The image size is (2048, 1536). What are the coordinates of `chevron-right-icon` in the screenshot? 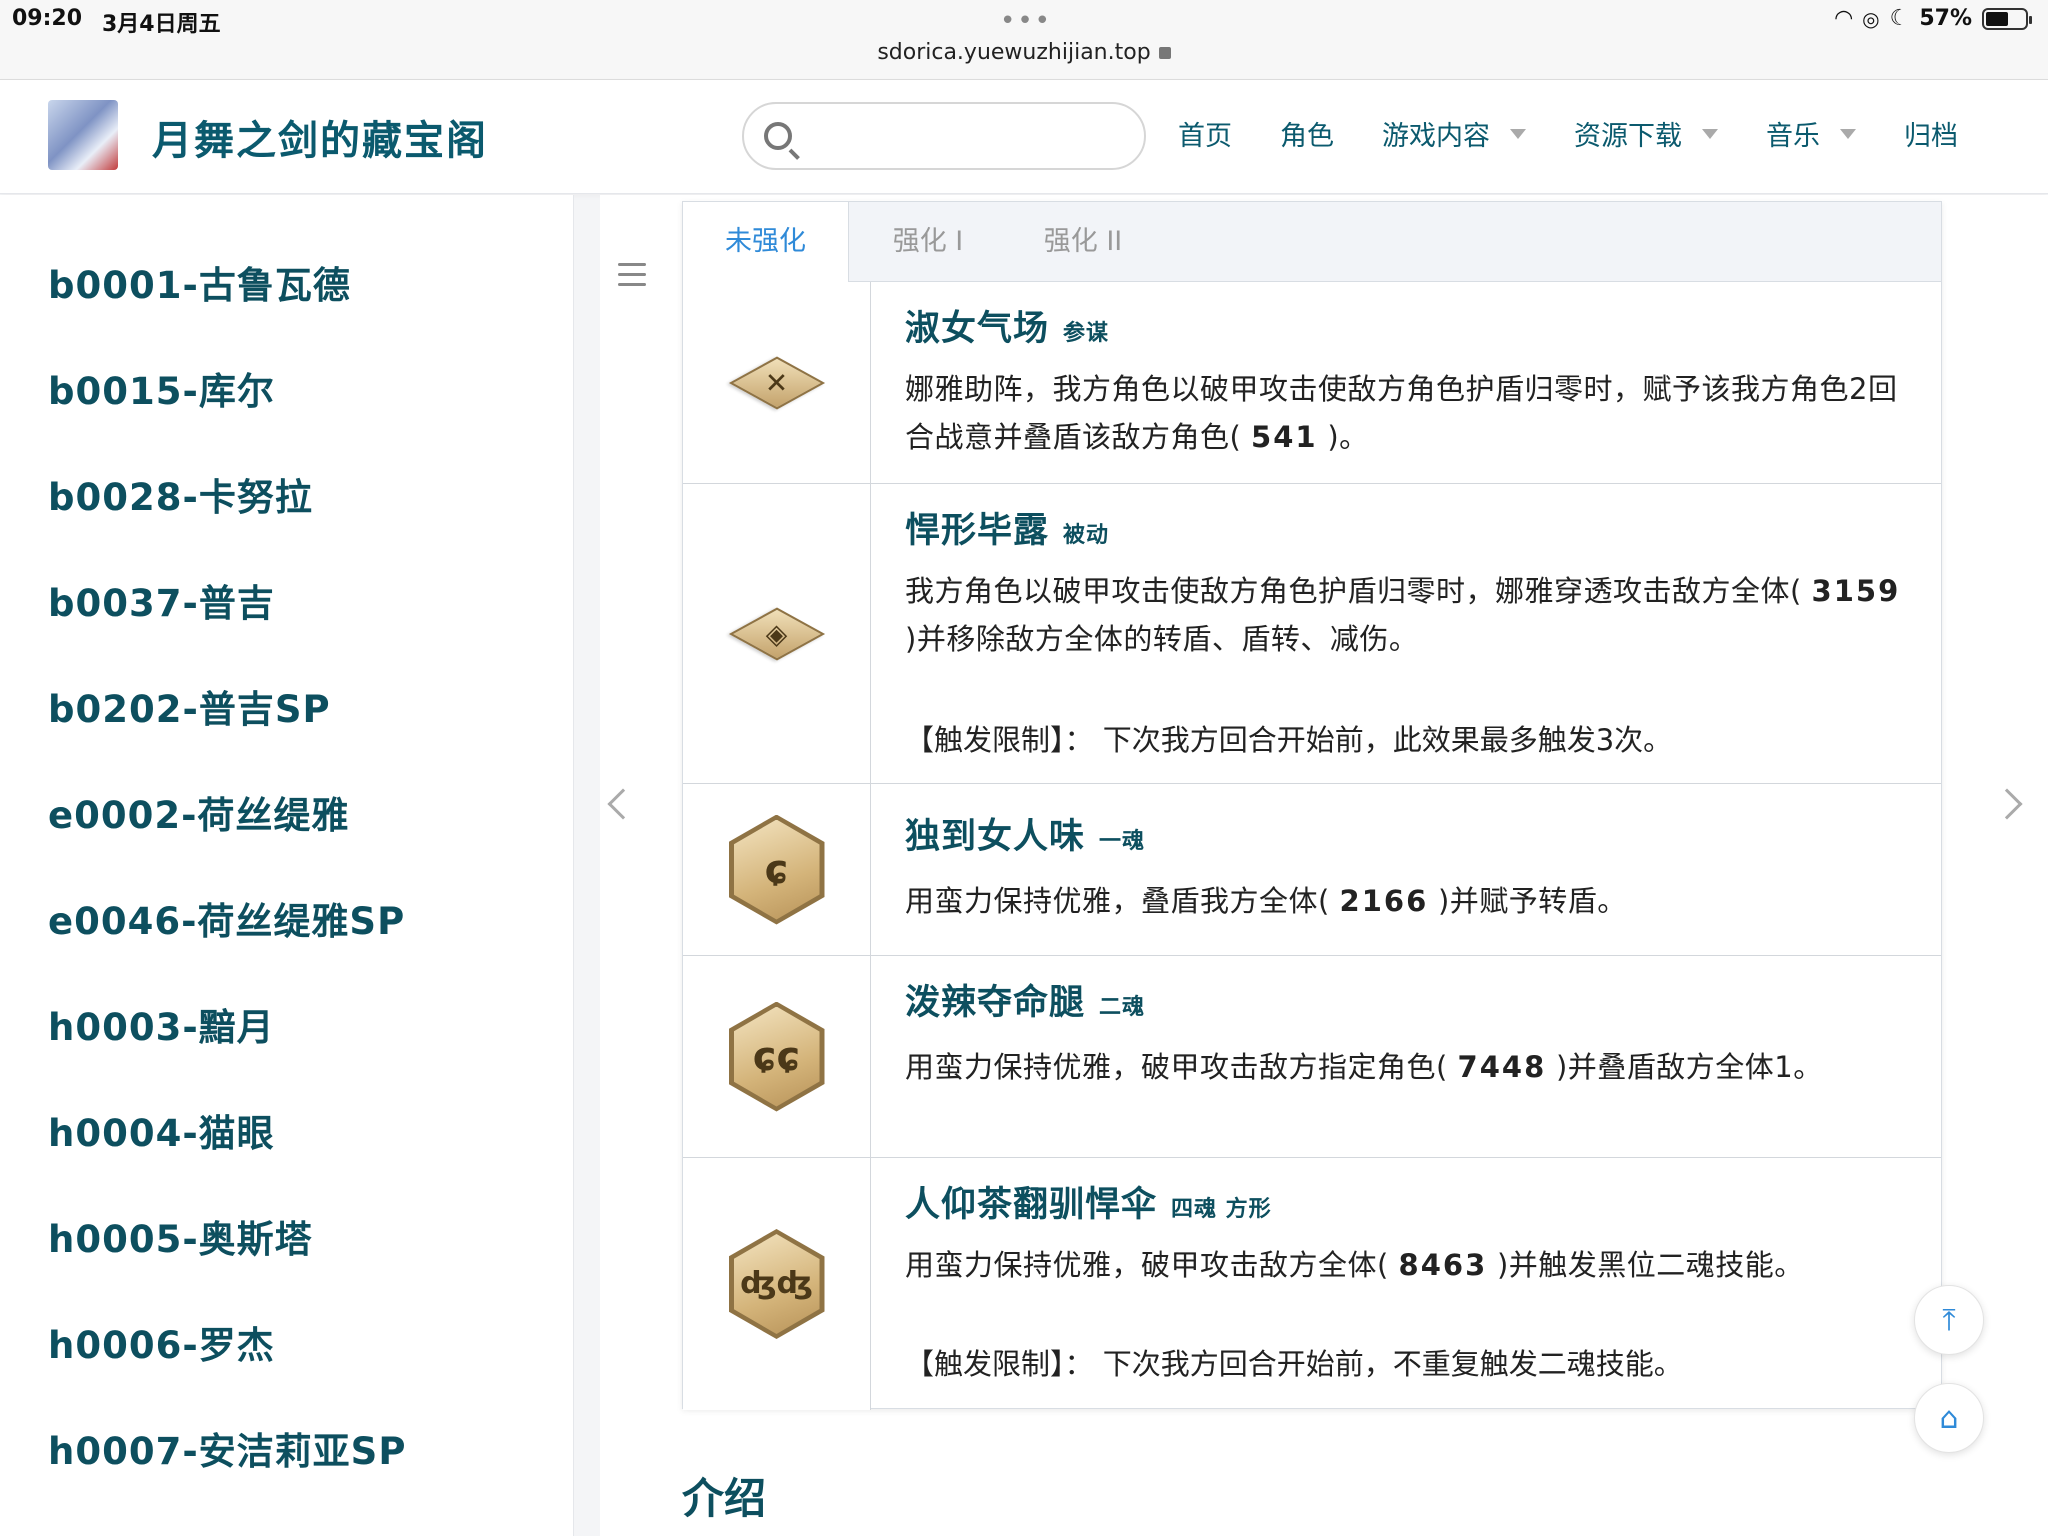 It's located at (2007, 804).